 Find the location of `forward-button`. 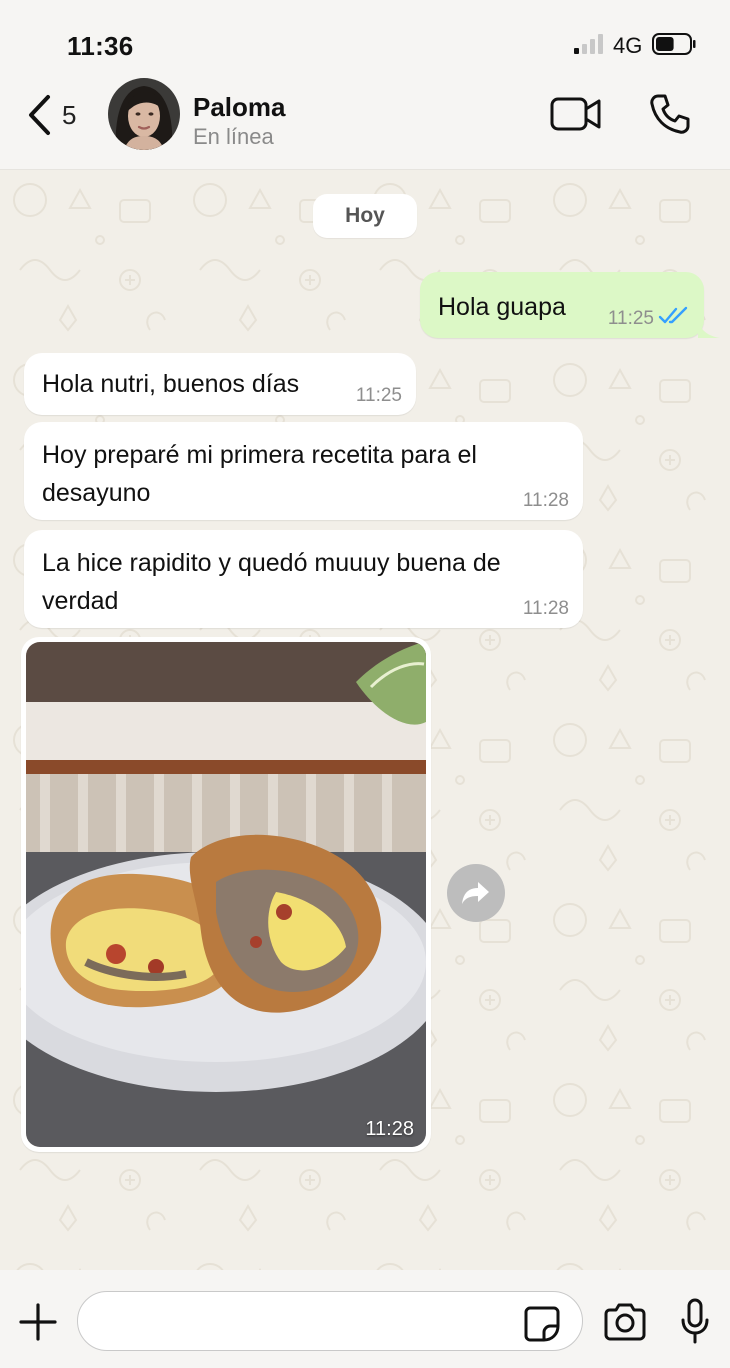

forward-button is located at coordinates (476, 893).